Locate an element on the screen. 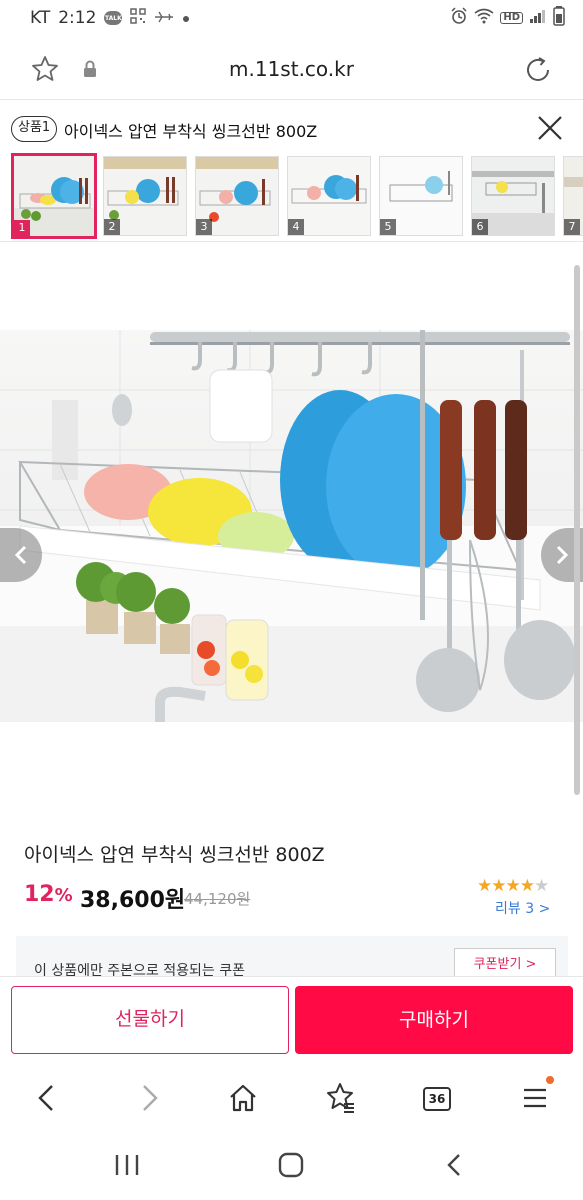 Image resolution: width=583 pixels, height=1200 pixels. thumbnail-number: 3 is located at coordinates (204, 227).